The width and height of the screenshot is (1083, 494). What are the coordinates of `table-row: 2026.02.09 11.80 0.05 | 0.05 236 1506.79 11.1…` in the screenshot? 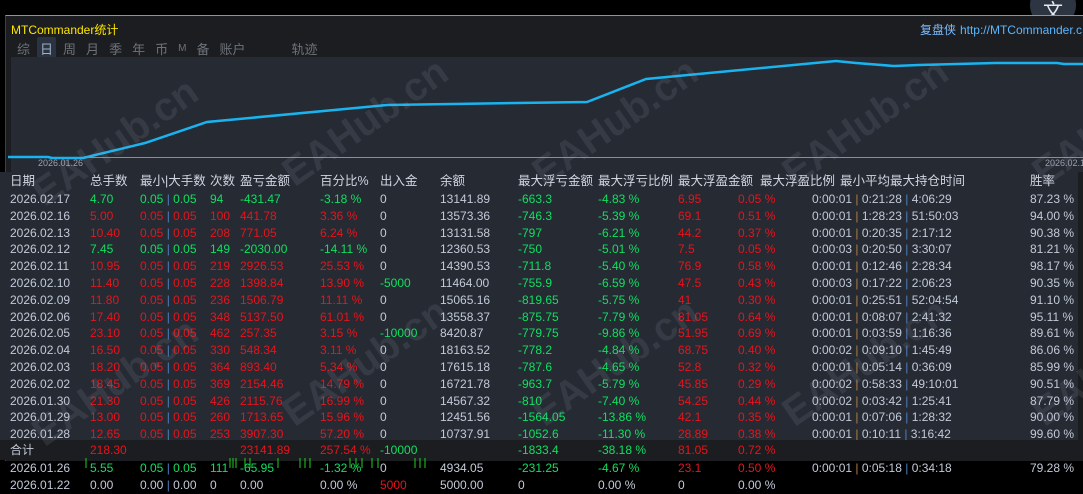 It's located at (539, 300).